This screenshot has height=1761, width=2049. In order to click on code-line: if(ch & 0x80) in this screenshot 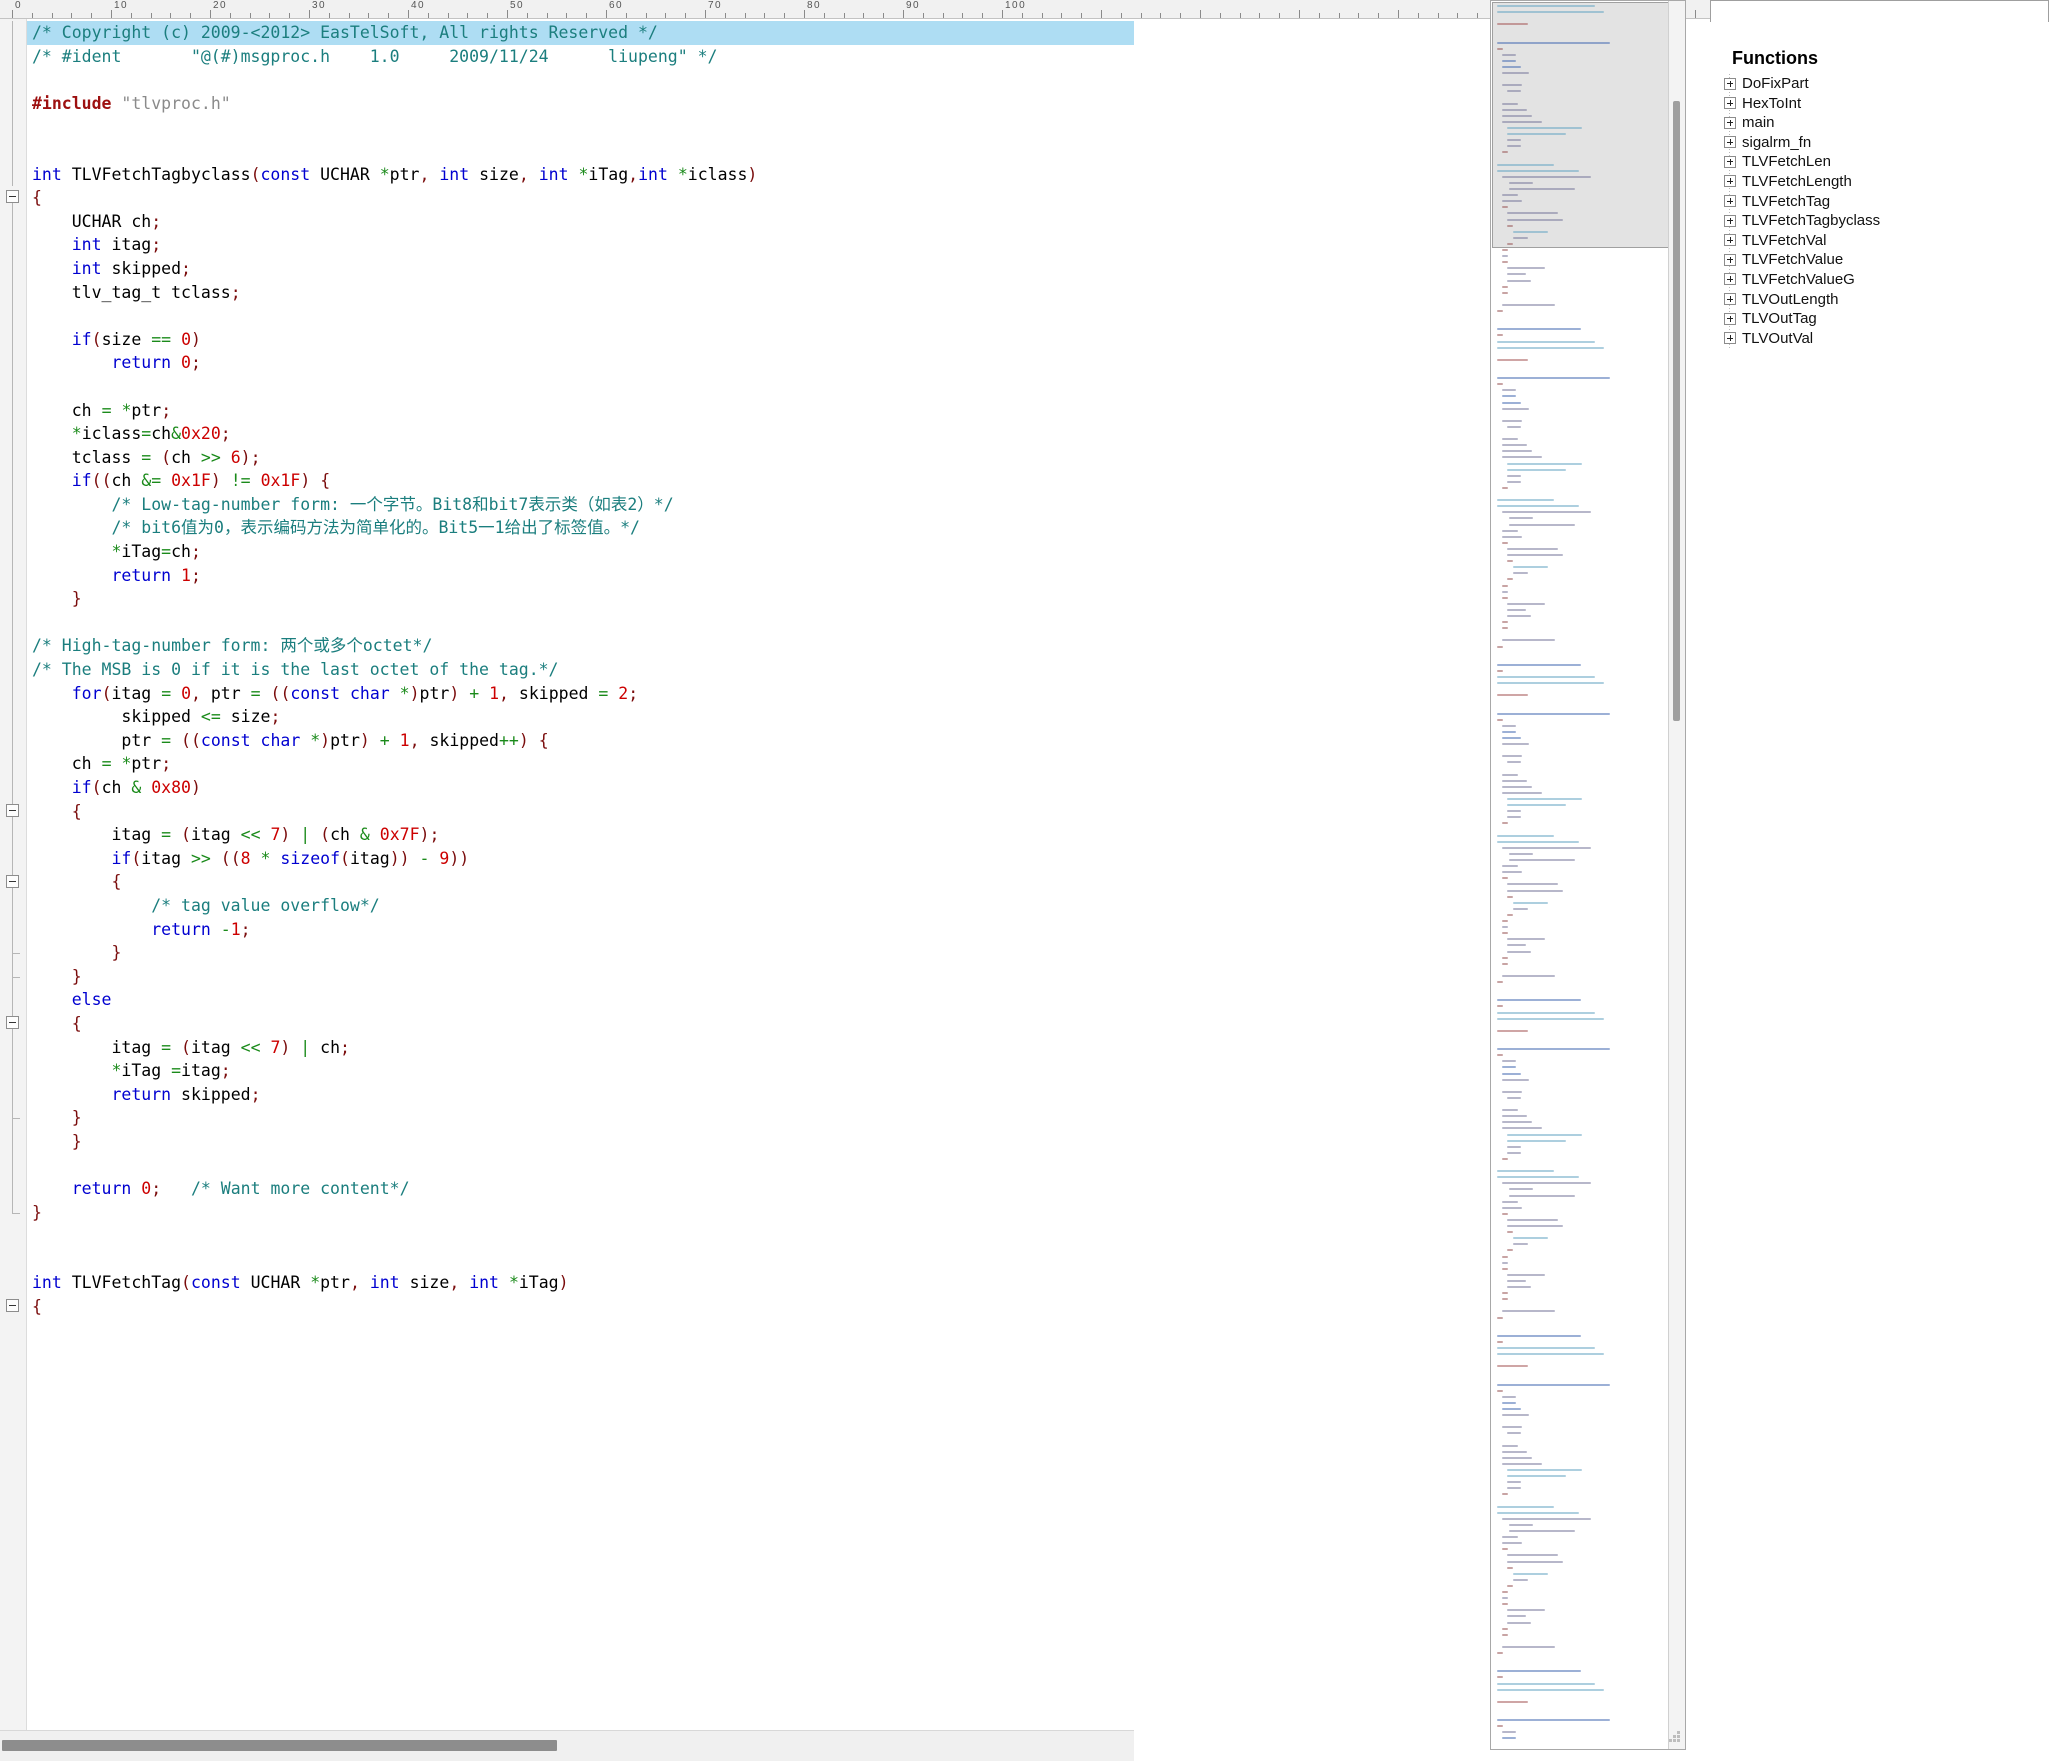, I will do `click(580, 788)`.